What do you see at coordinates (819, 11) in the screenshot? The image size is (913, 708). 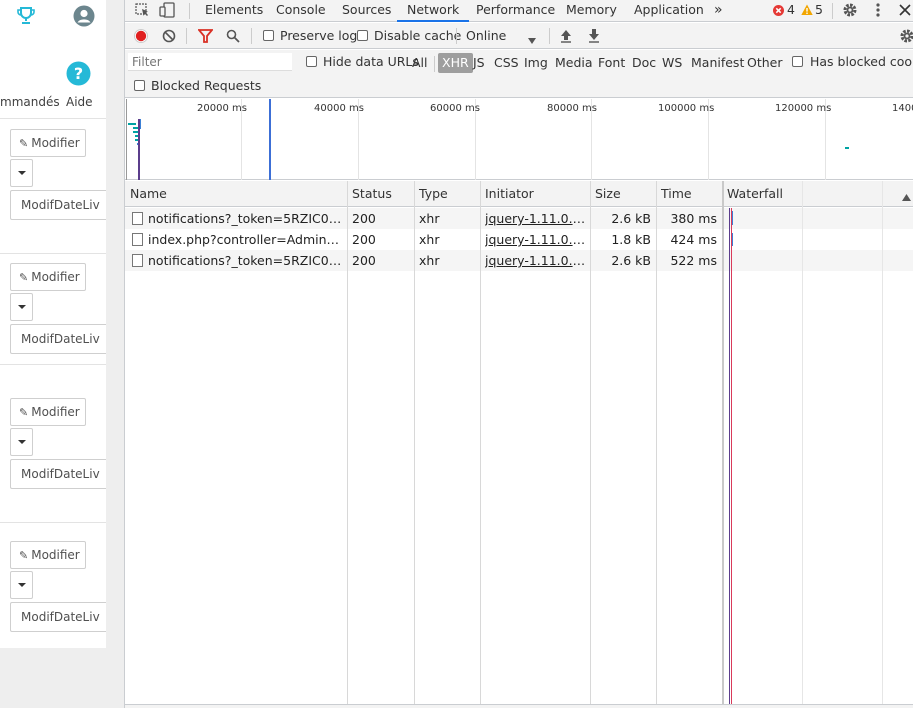 I see `warning-count: 5` at bounding box center [819, 11].